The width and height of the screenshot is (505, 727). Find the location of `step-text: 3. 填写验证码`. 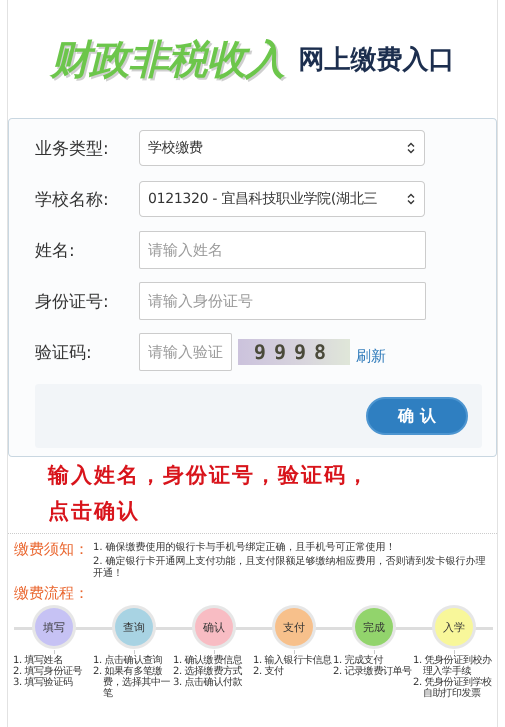

step-text: 3. 填写验证码 is located at coordinates (43, 682).